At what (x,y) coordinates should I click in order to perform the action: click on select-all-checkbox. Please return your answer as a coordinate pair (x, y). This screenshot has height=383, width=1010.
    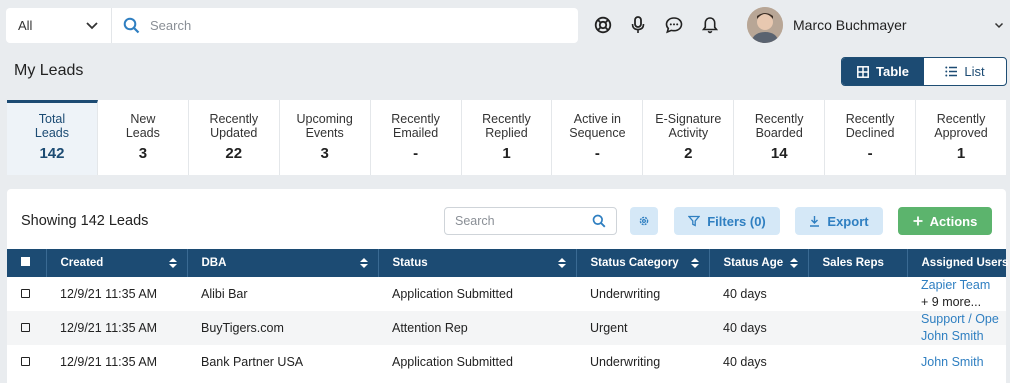
    Looking at the image, I should click on (25, 261).